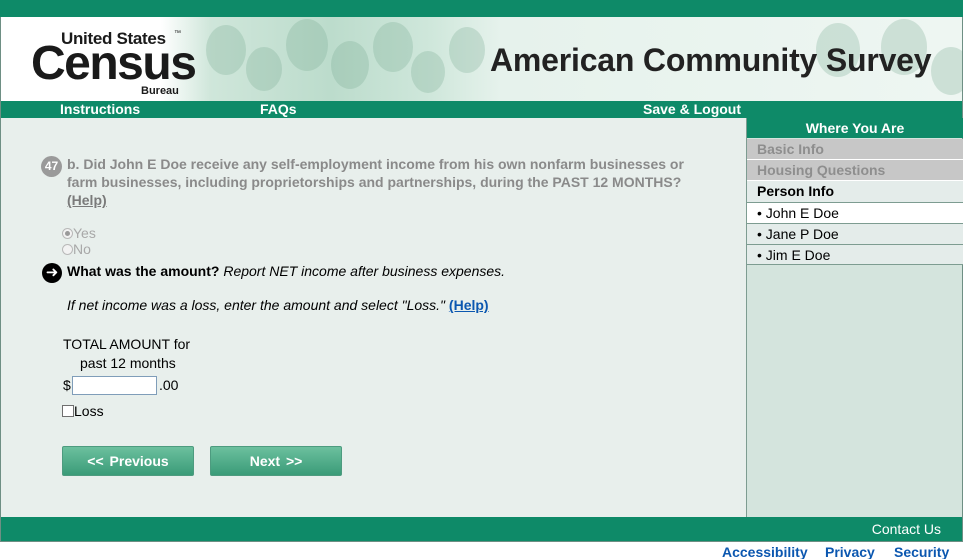 This screenshot has height=559, width=963. I want to click on sidebar-item-person-info: Person Info, so click(855, 191).